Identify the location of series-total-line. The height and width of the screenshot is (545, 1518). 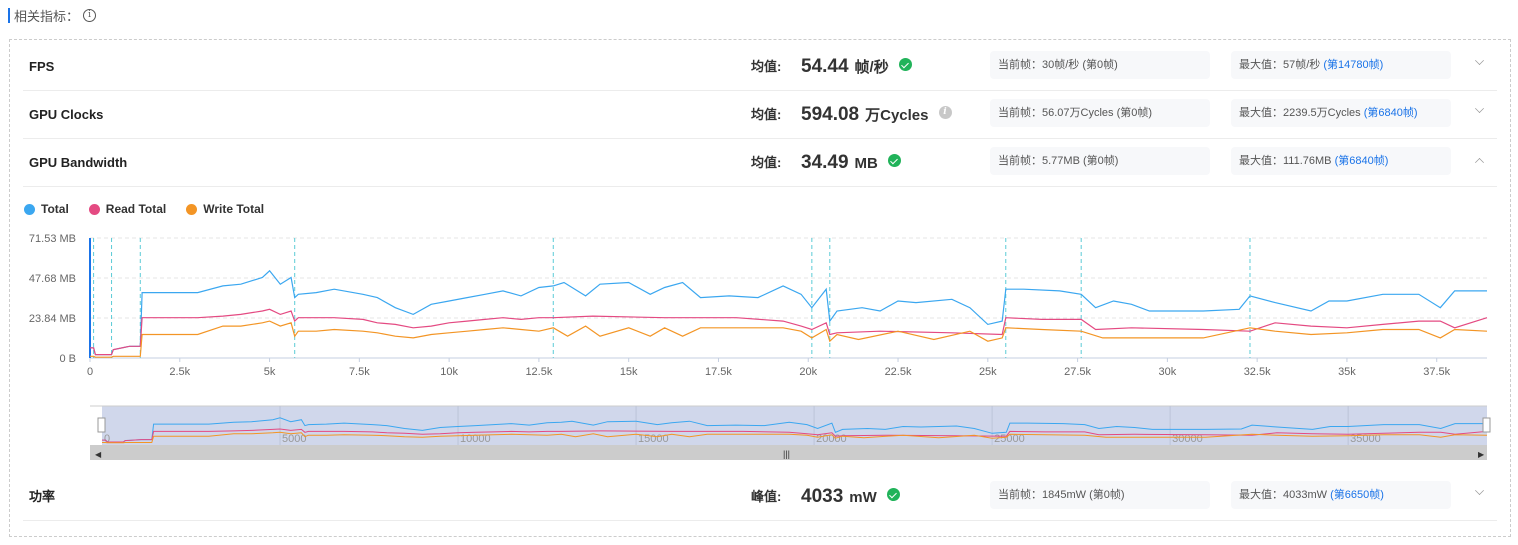
(788, 312).